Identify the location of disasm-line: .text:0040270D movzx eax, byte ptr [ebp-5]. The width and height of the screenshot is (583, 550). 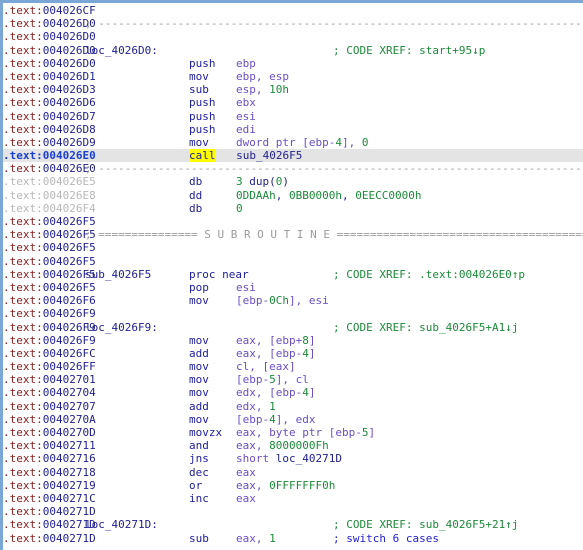
(293, 432).